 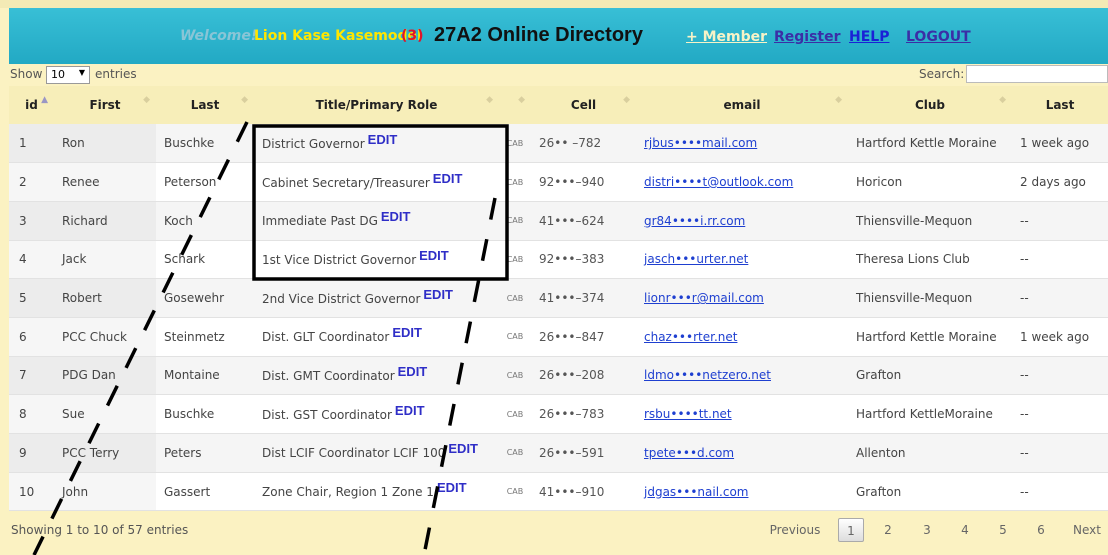 What do you see at coordinates (31, 337) in the screenshot?
I see `row-id: 6` at bounding box center [31, 337].